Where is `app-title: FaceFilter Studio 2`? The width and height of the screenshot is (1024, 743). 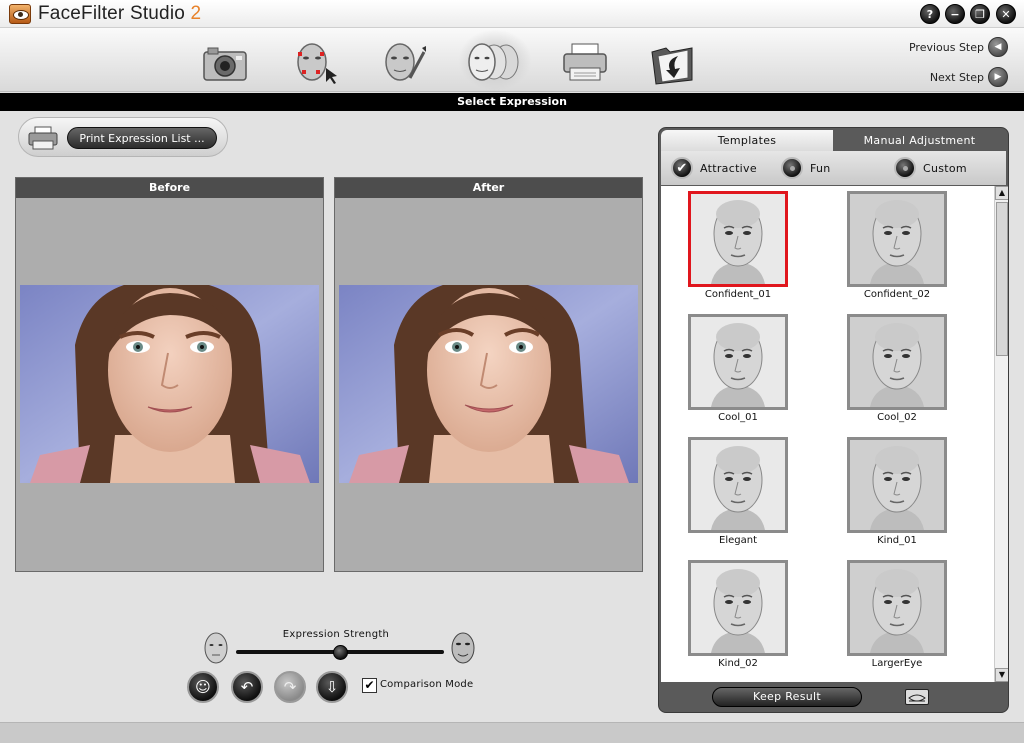 app-title: FaceFilter Studio 2 is located at coordinates (119, 14).